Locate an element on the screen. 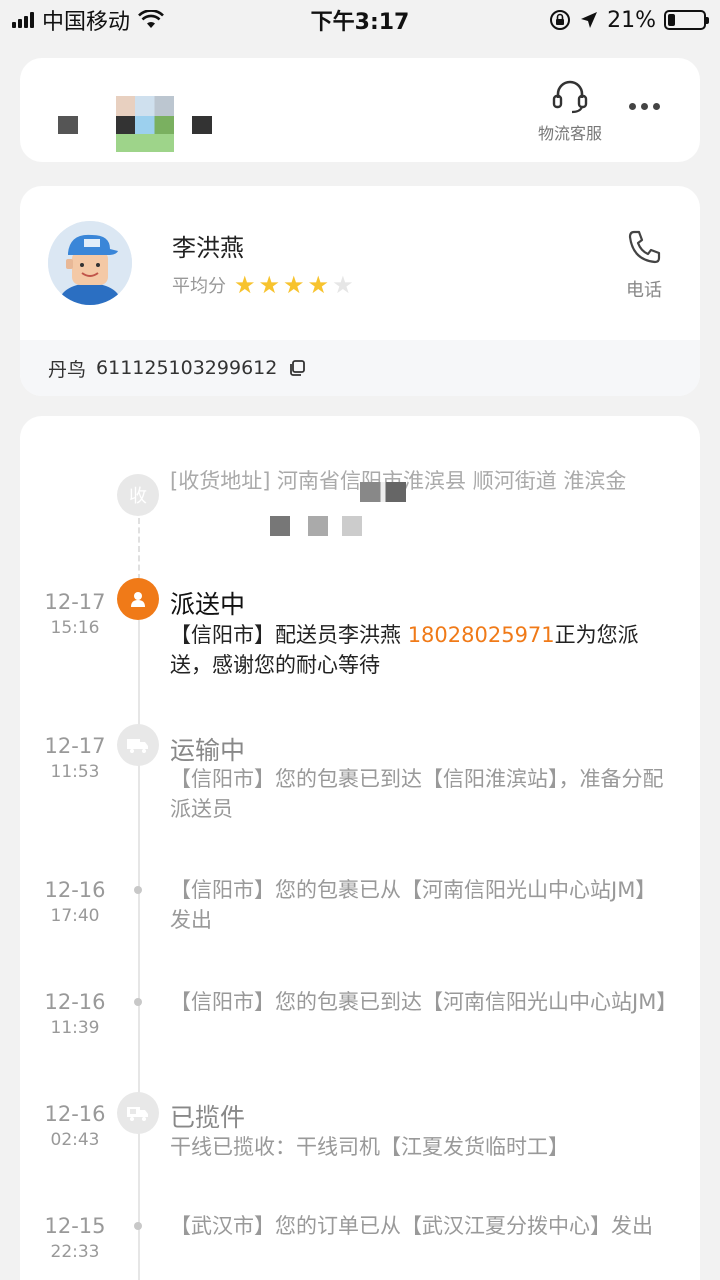 The height and width of the screenshot is (1280, 720). receive-node-icon: 收 is located at coordinates (138, 495).